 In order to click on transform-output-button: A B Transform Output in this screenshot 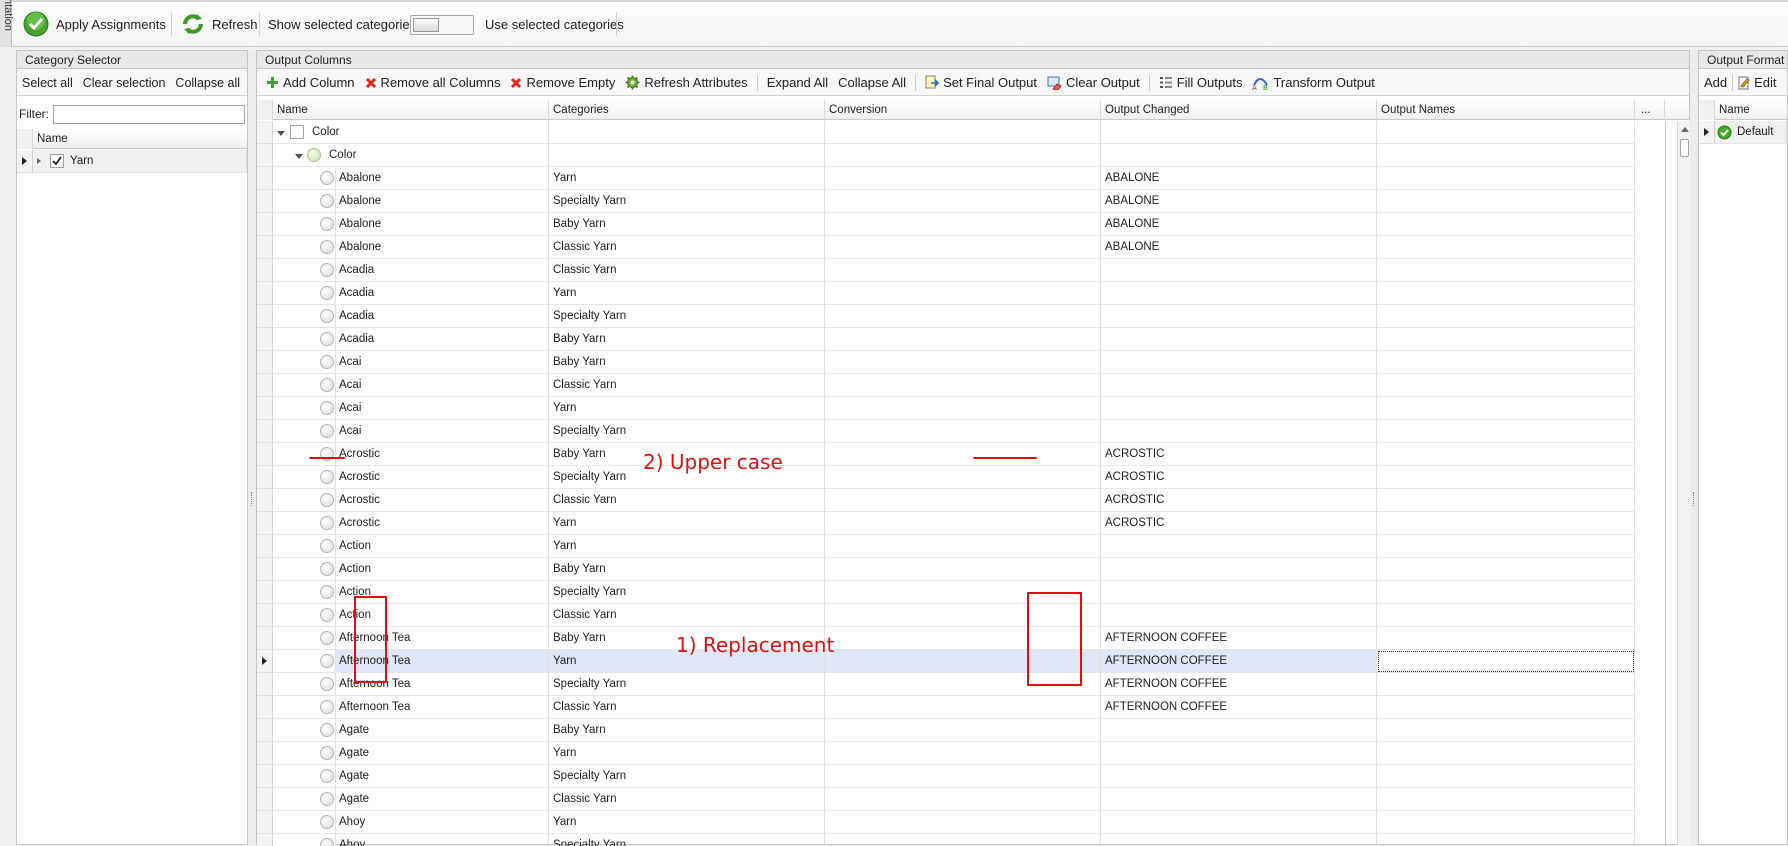, I will do `click(1313, 82)`.